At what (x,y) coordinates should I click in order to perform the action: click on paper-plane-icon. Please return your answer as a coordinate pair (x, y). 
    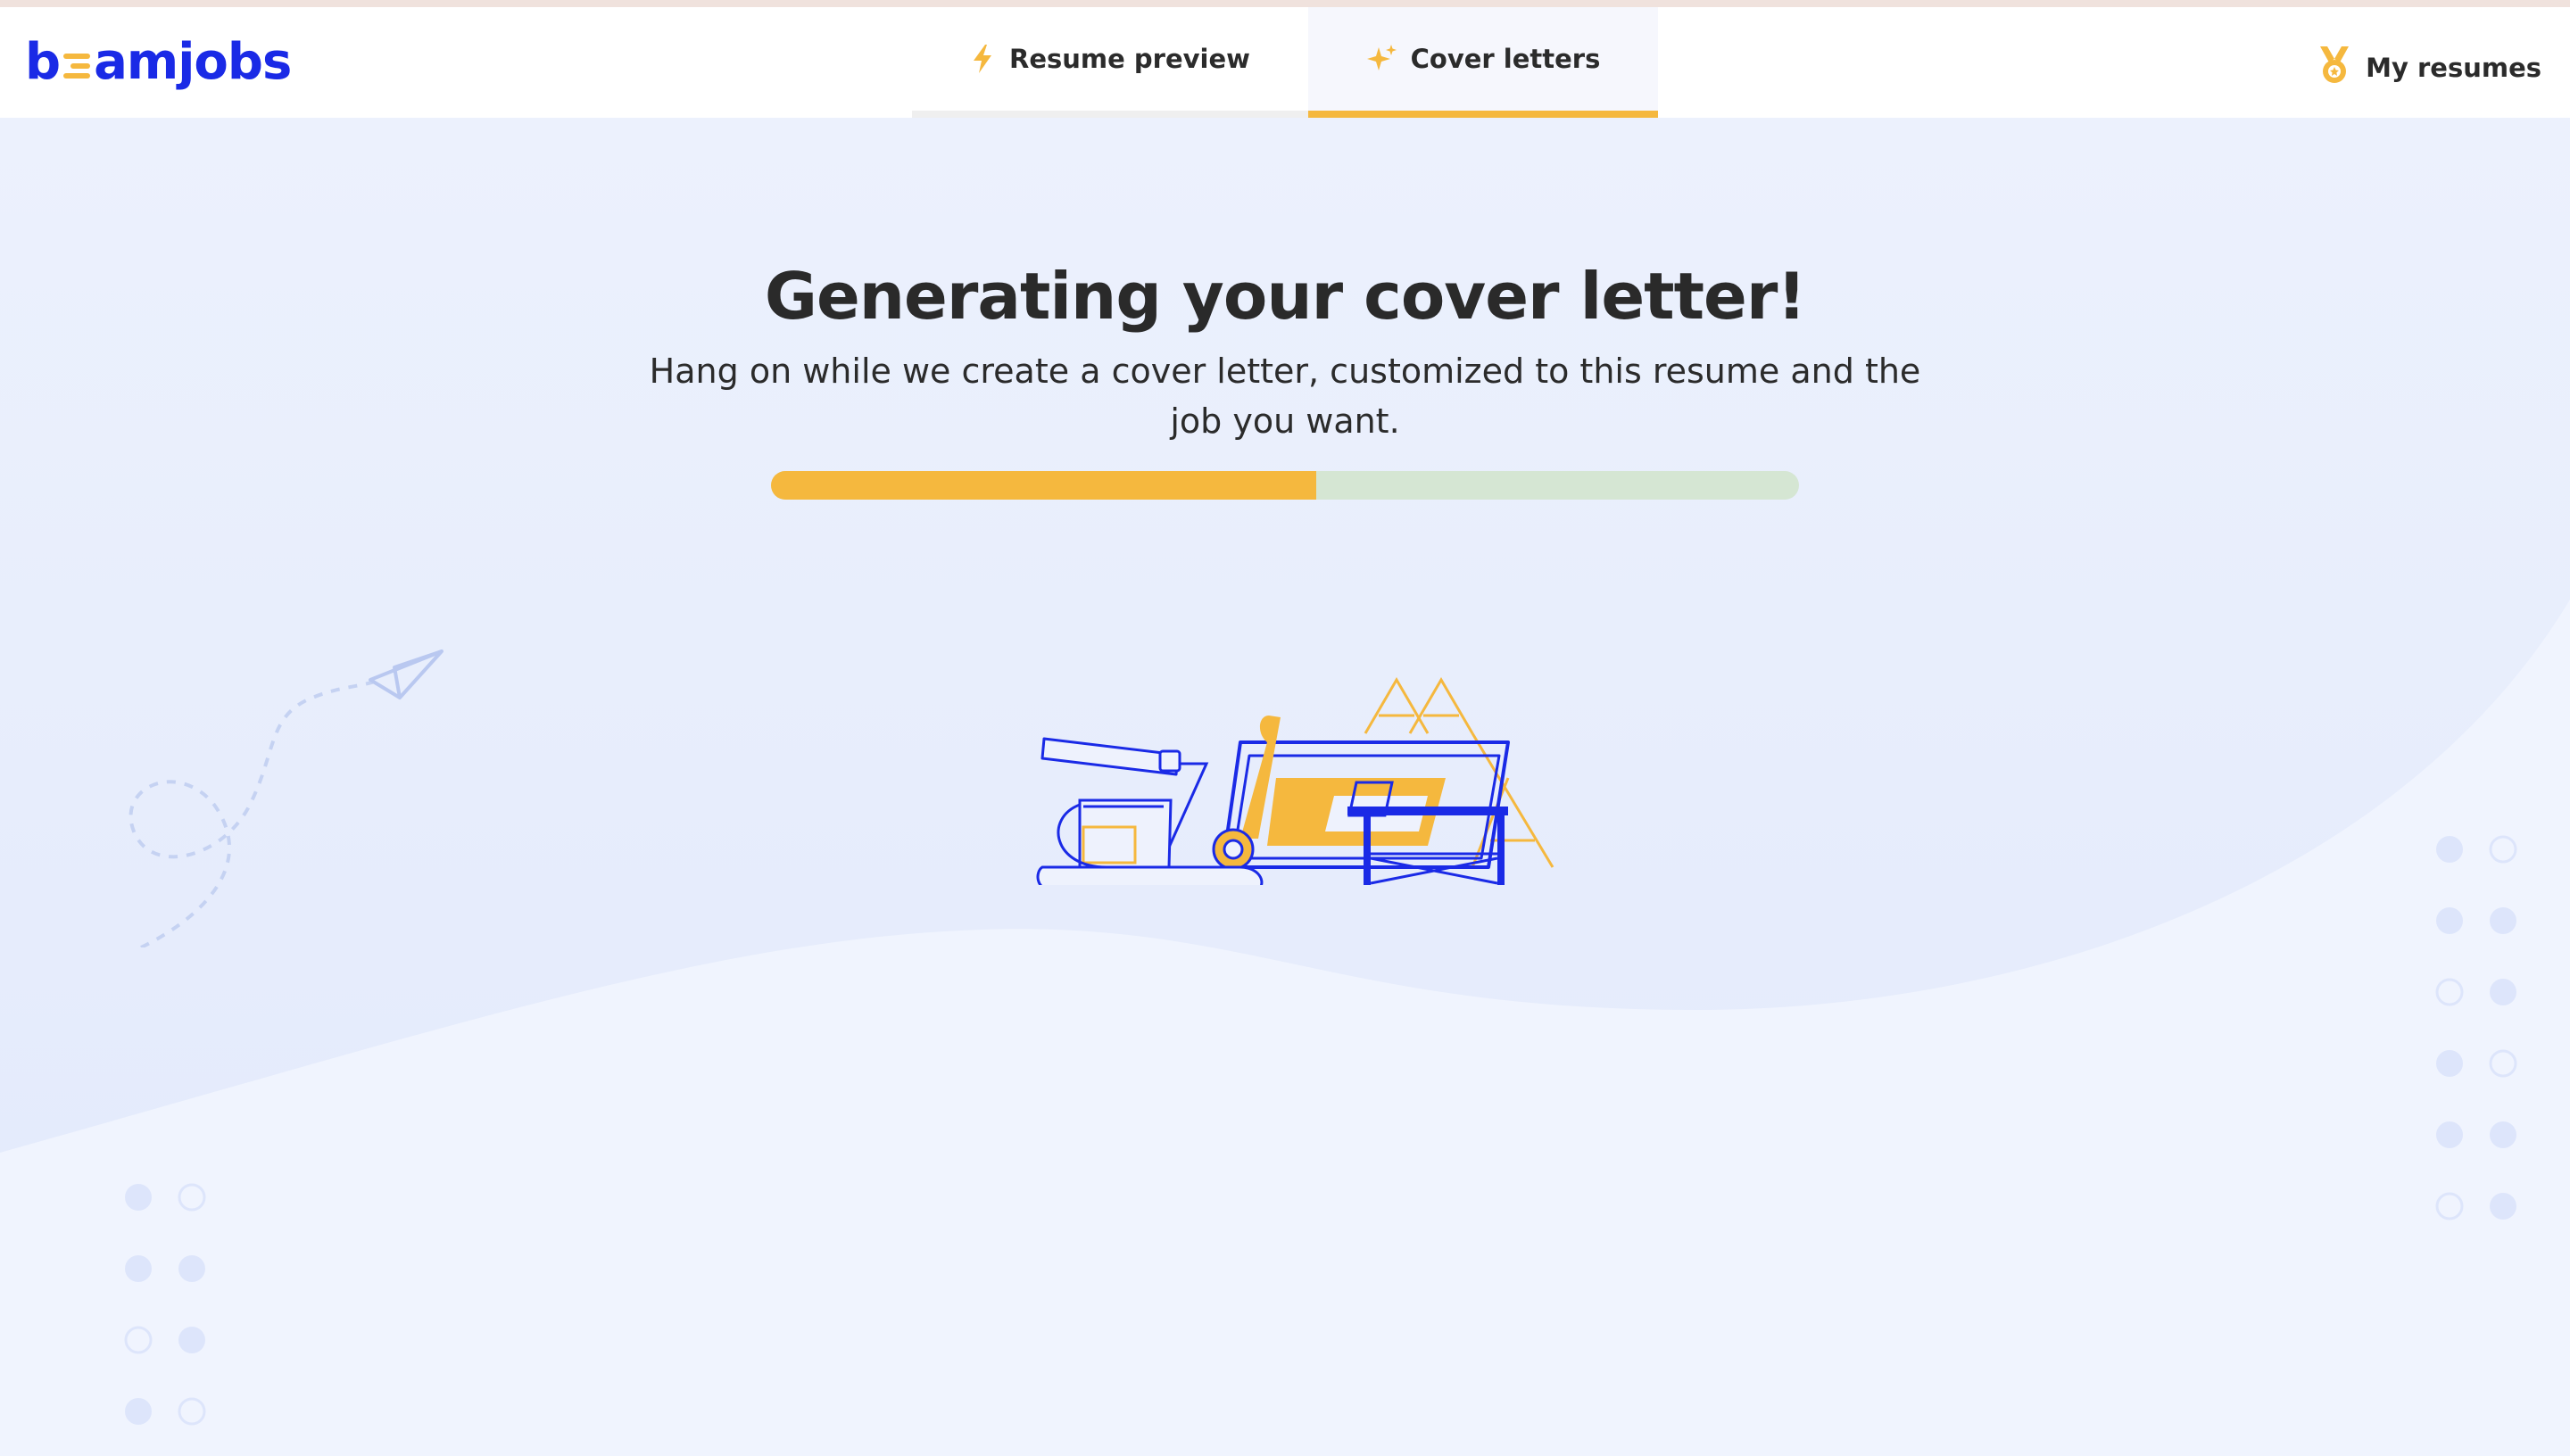
    Looking at the image, I should click on (286, 798).